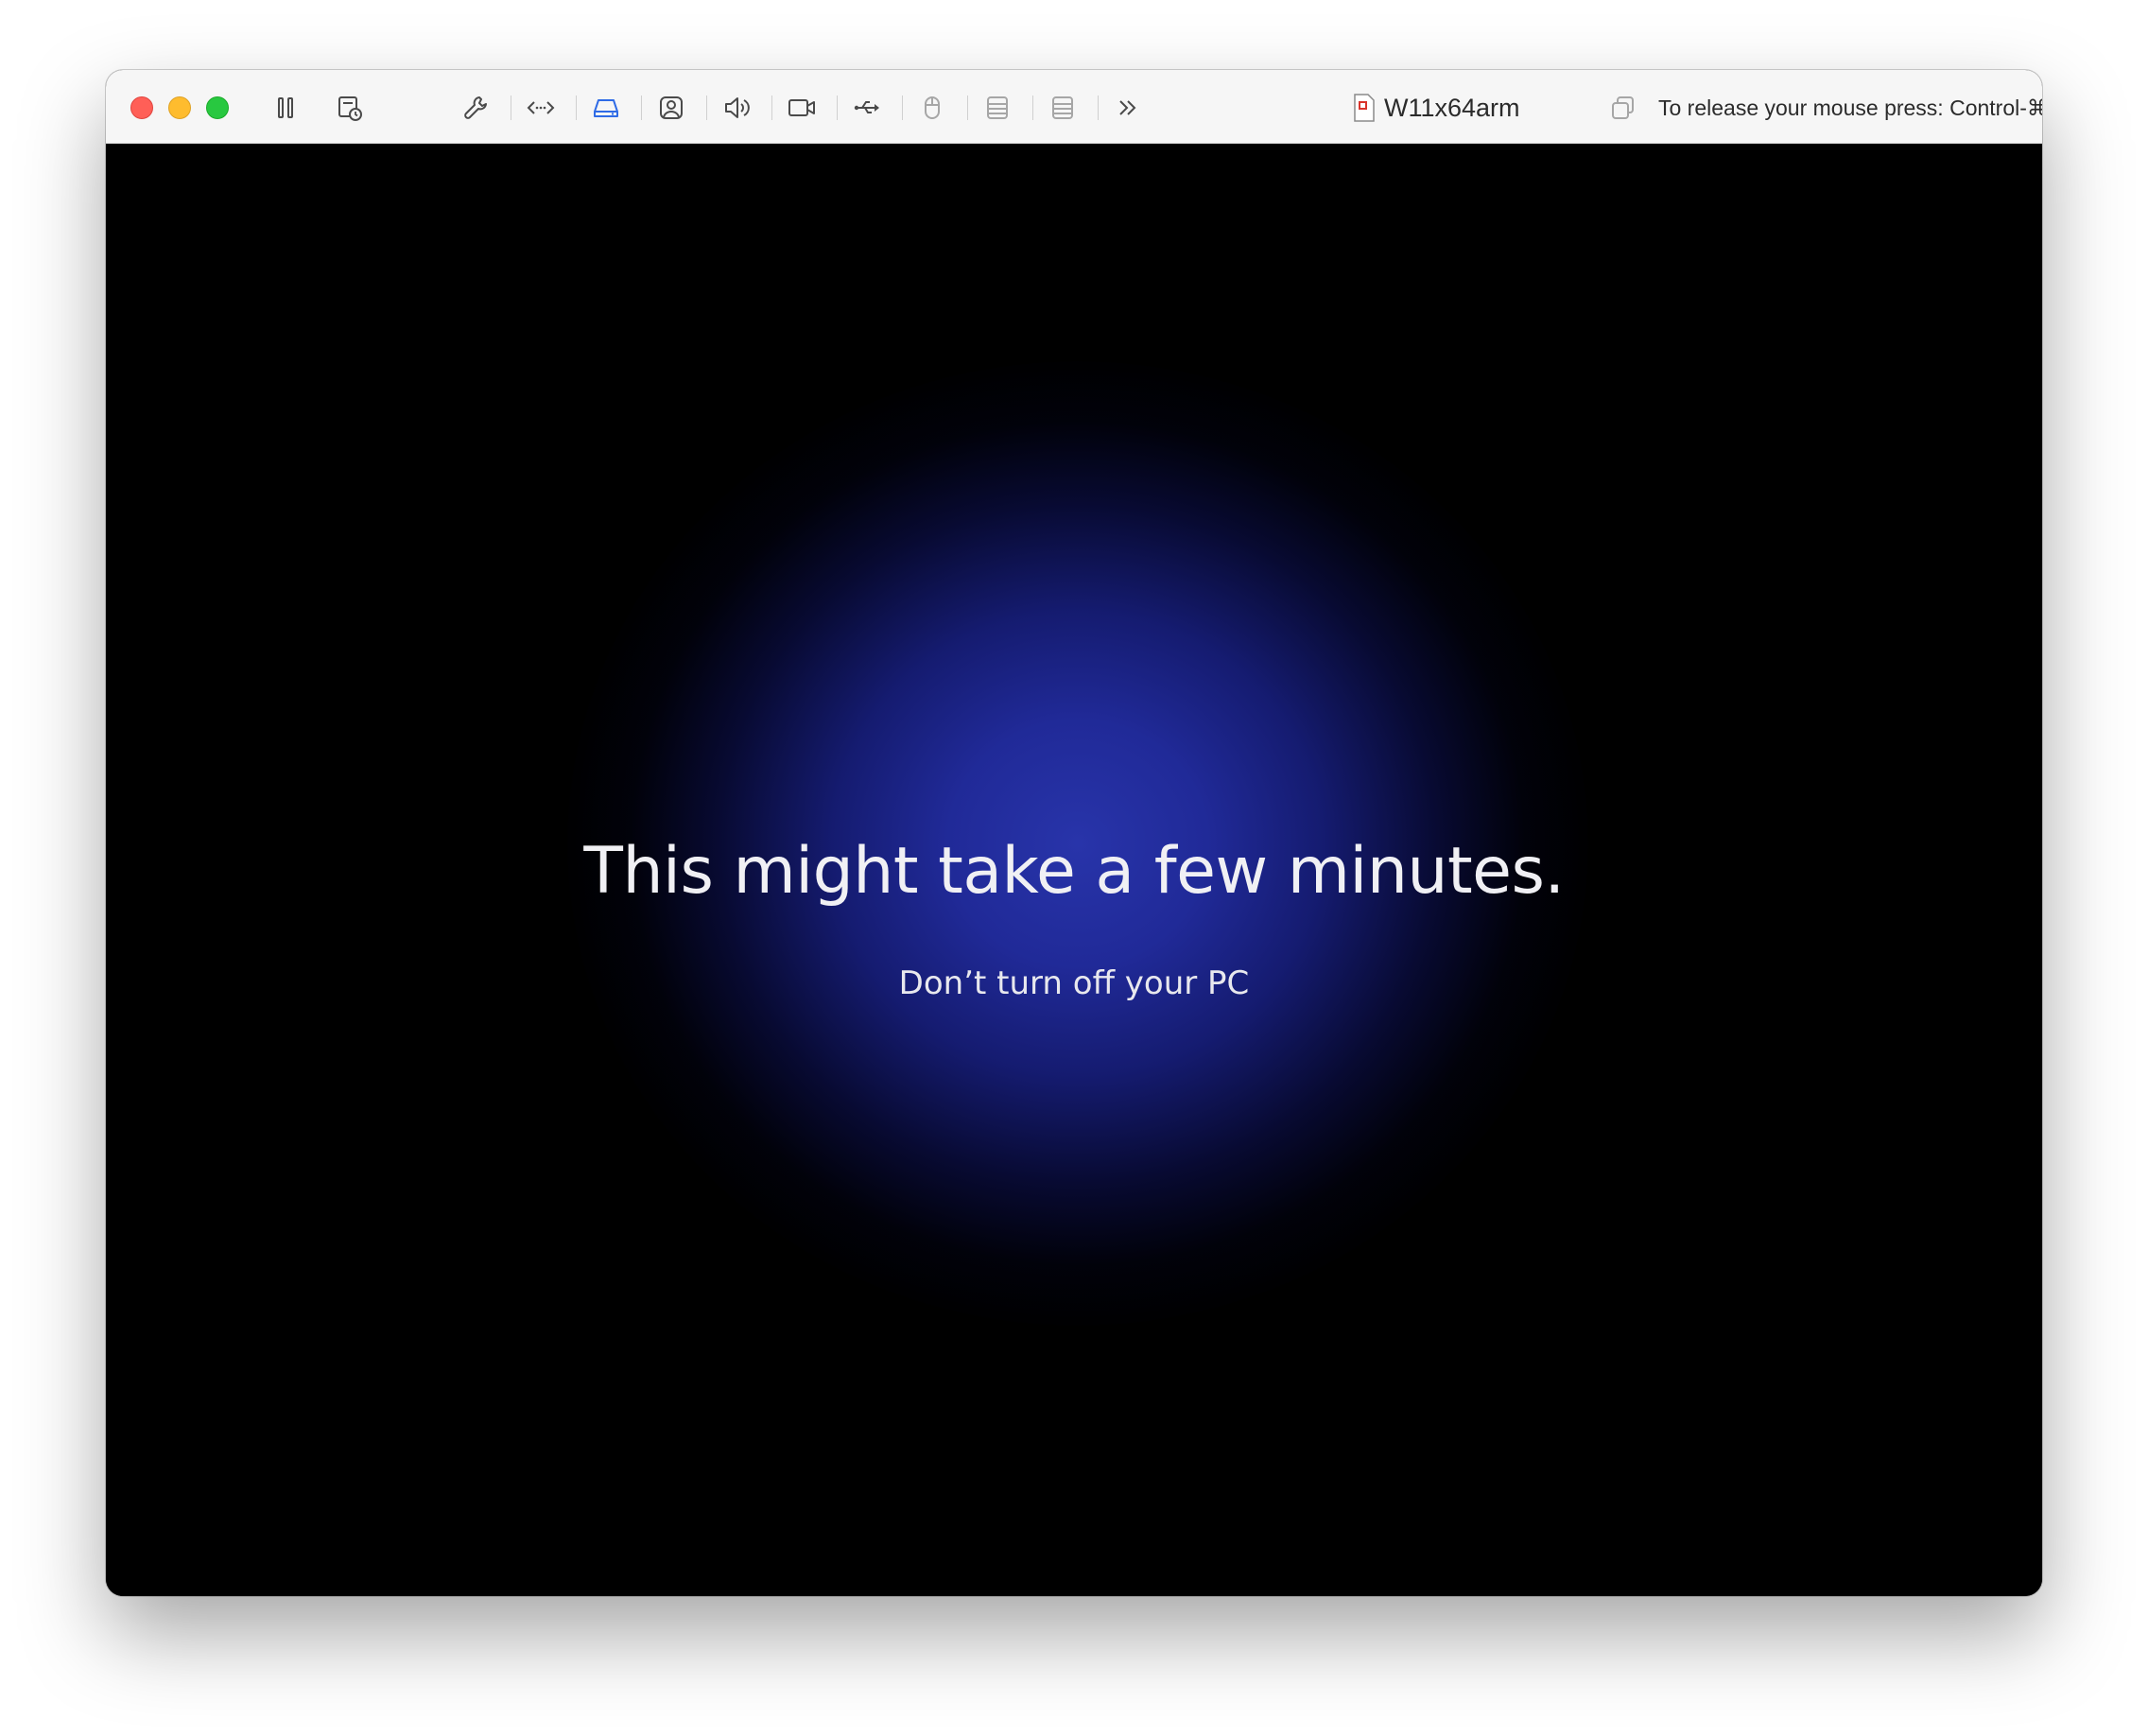 This screenshot has width=2148, height=1736. I want to click on user-icon, so click(671, 107).